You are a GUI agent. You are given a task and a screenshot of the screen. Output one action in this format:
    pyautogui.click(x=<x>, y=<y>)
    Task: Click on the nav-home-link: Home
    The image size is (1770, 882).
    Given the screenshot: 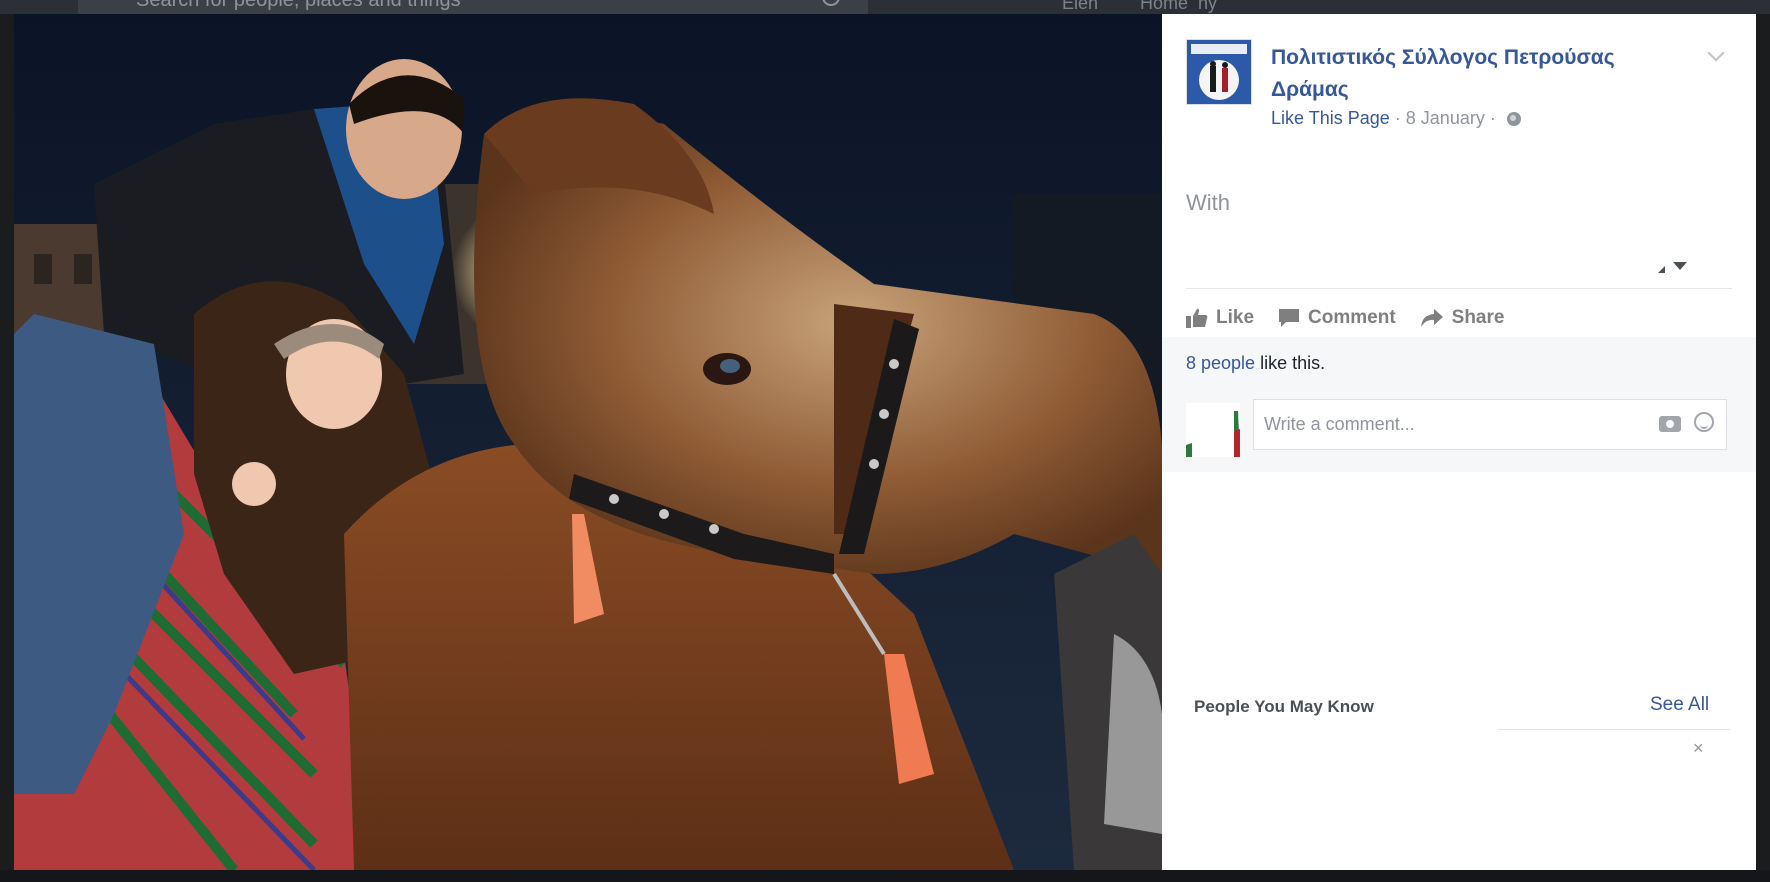 What is the action you would take?
    pyautogui.click(x=1164, y=7)
    